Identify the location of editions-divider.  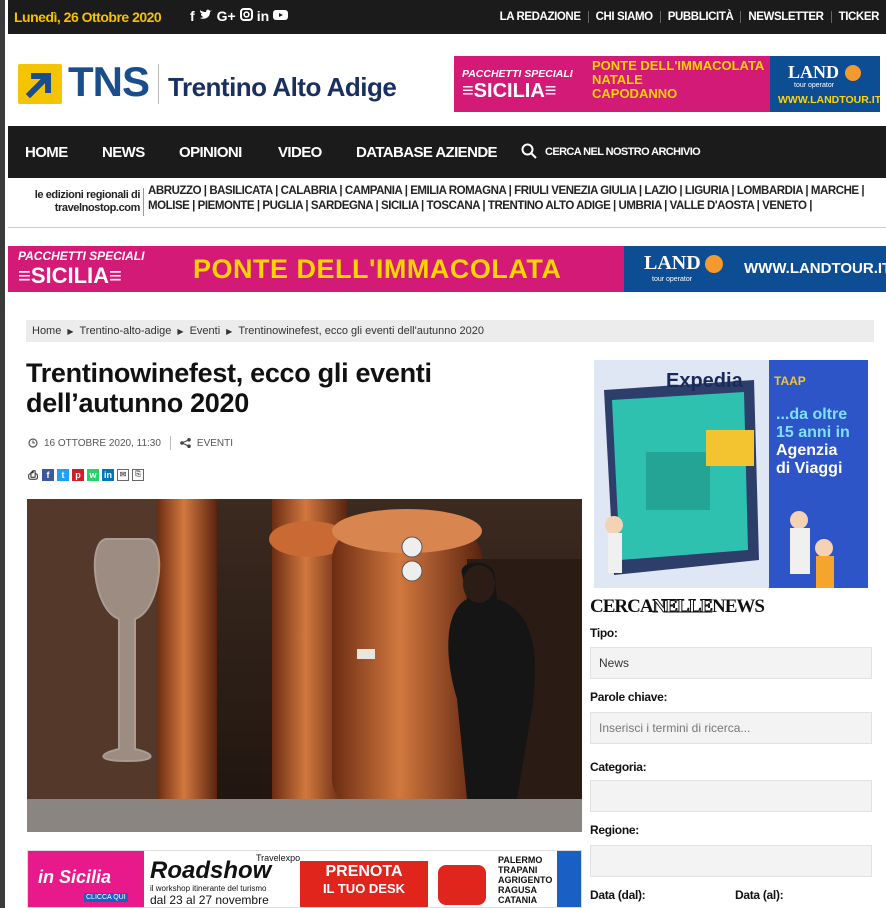
(143, 202).